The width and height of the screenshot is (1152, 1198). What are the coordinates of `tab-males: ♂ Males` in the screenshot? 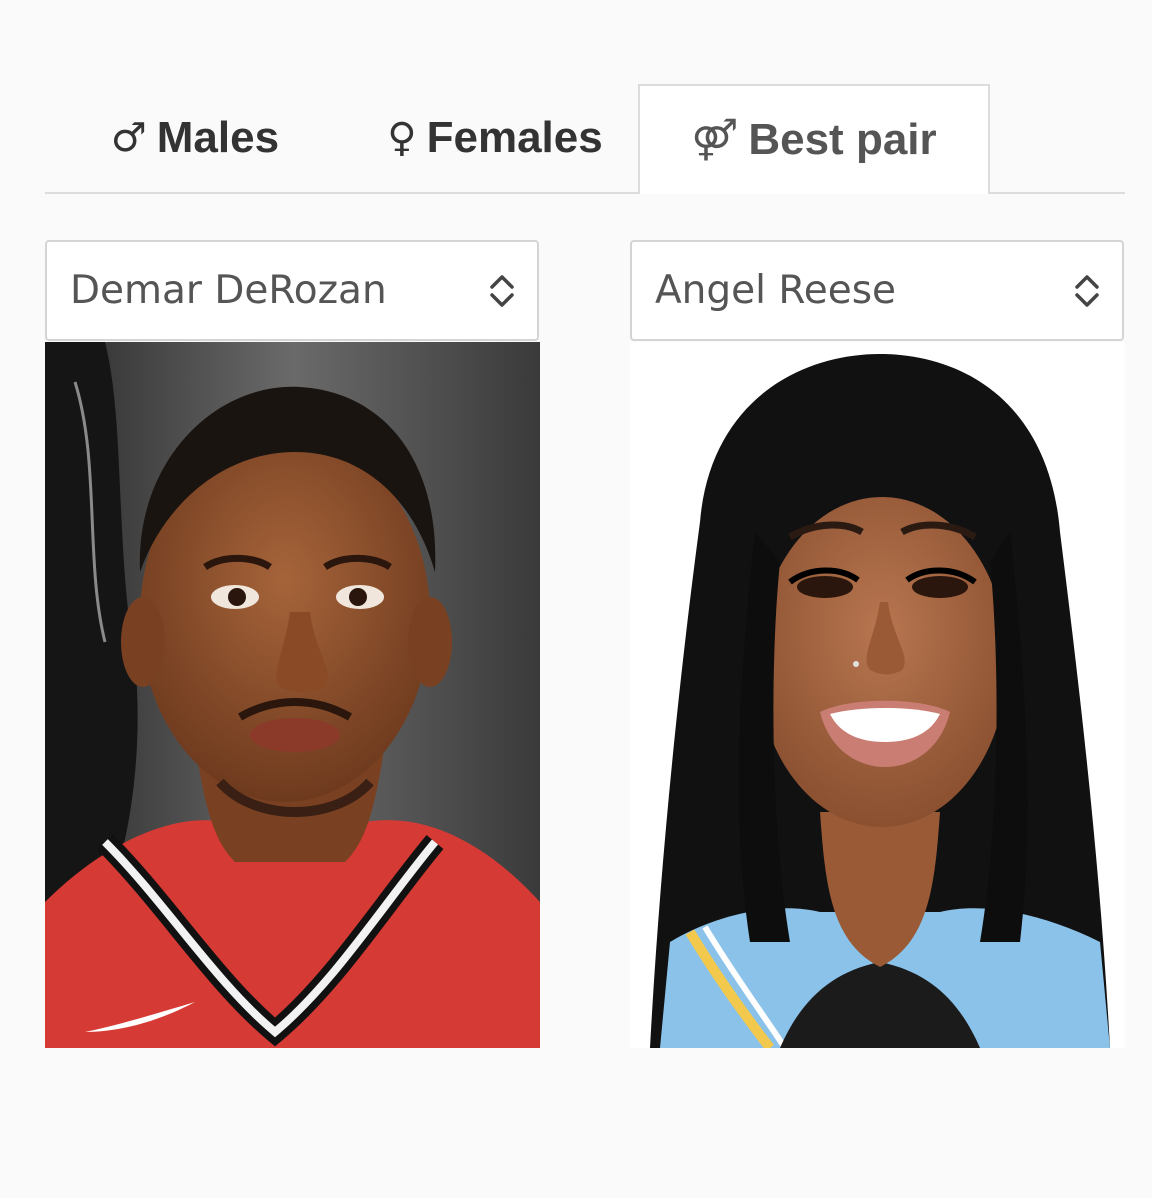 It's located at (195, 138).